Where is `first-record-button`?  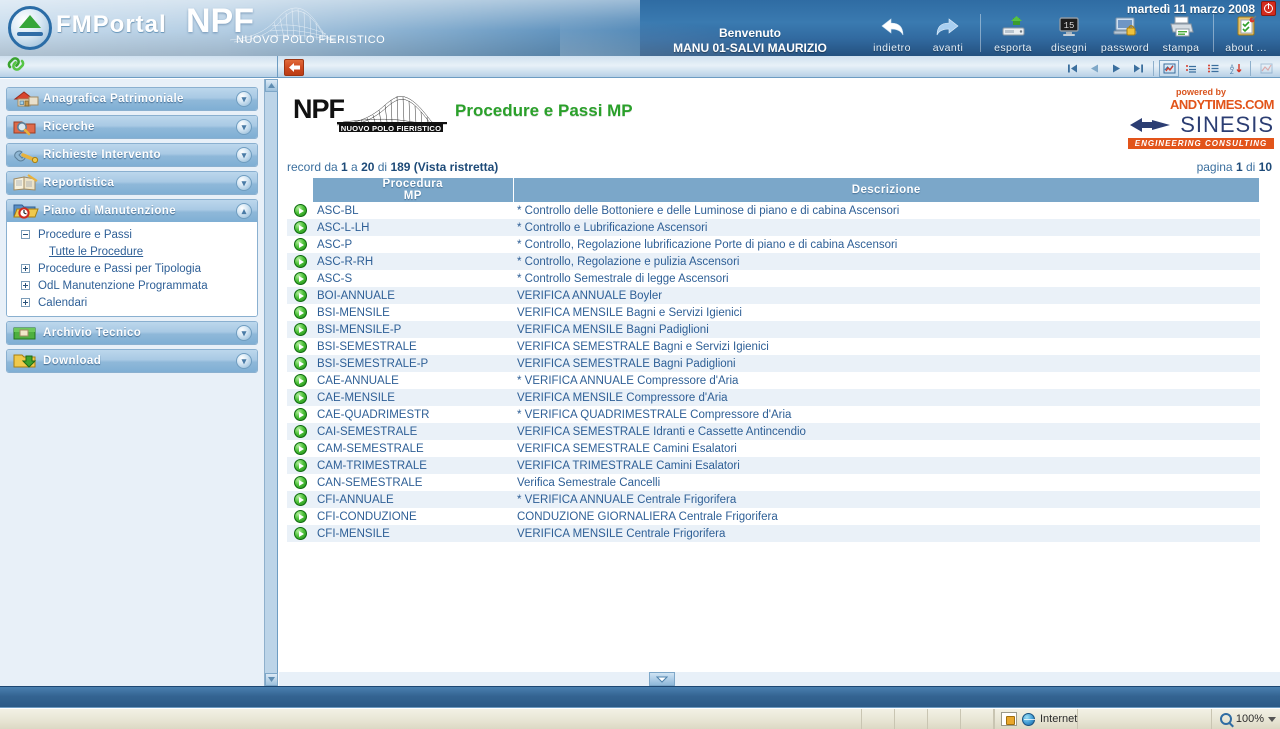
first-record-button is located at coordinates (1072, 68).